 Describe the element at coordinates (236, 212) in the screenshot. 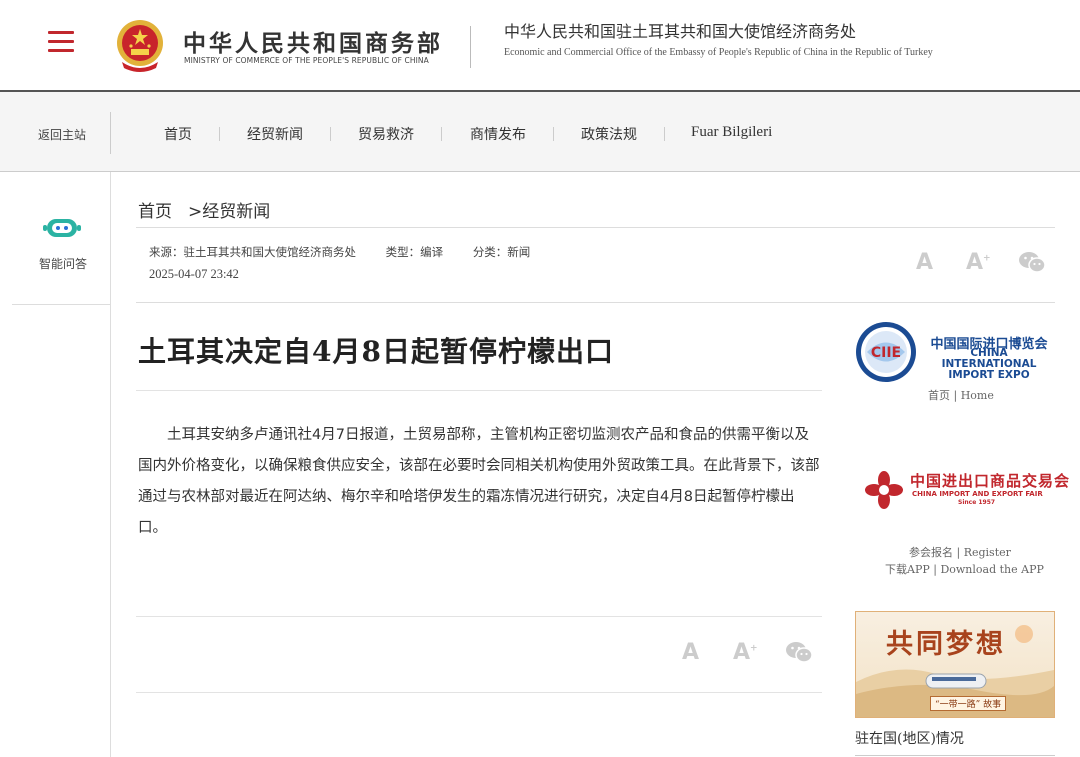

I see `breadcrumb-trade-news-link: 经贸新闻` at that location.